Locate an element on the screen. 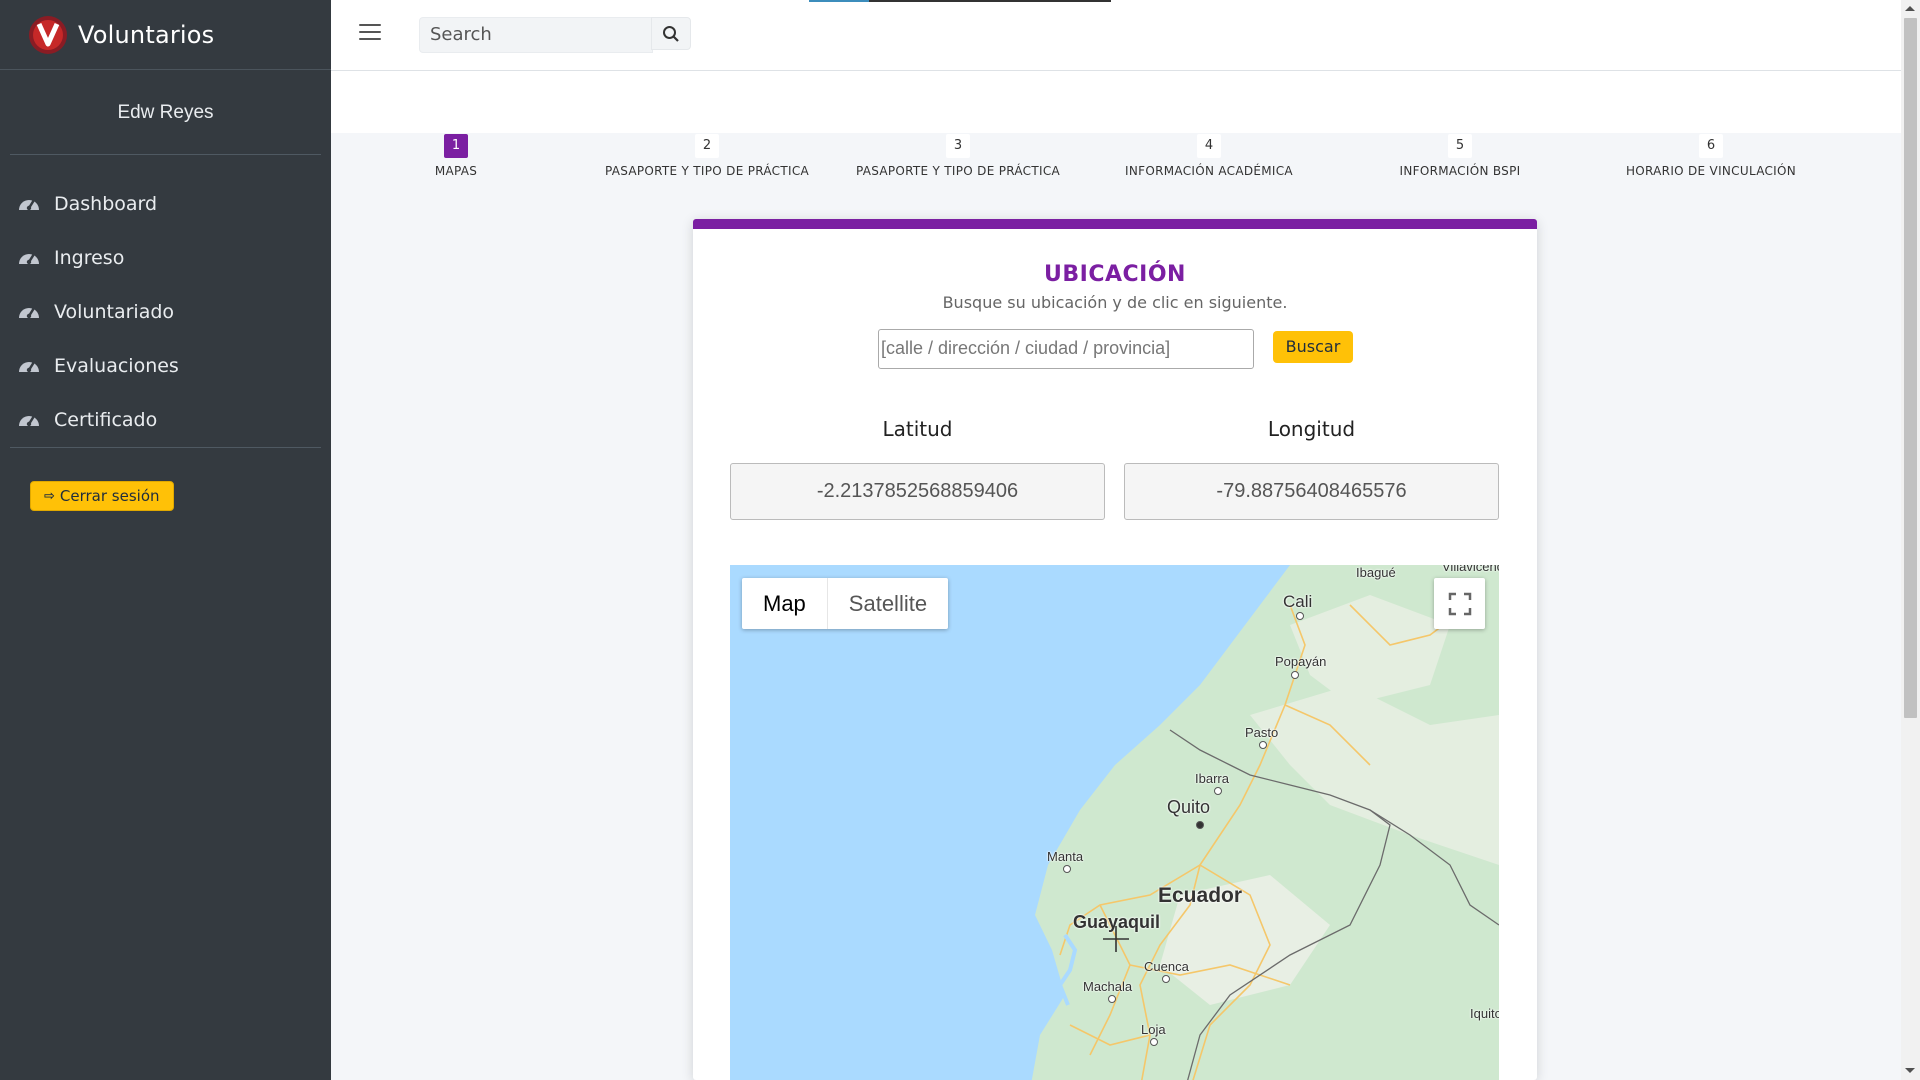 This screenshot has width=1920, height=1080. map-capital-marker is located at coordinates (1200, 825).